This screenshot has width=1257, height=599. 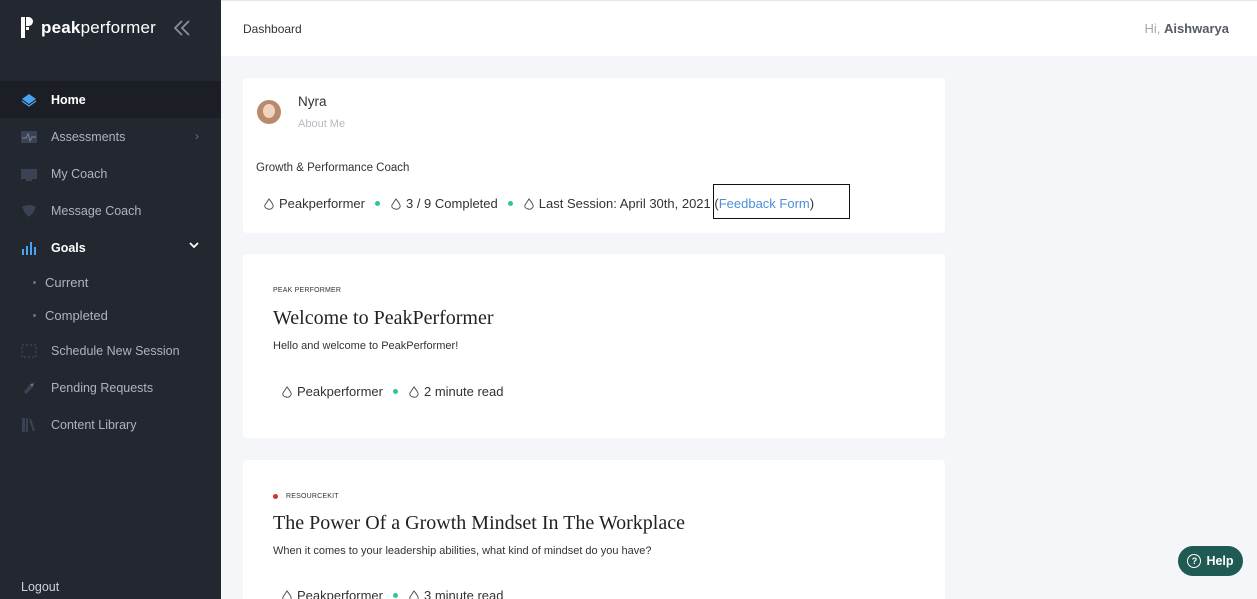 What do you see at coordinates (463, 593) in the screenshot?
I see `read-time: 3 minute read` at bounding box center [463, 593].